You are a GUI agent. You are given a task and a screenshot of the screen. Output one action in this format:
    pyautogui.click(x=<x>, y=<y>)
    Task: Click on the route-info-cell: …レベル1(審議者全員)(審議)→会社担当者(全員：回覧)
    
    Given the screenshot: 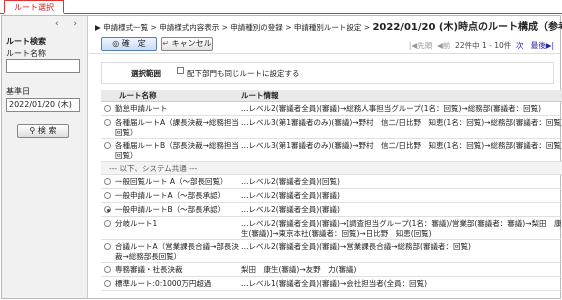 What is the action you would take?
    pyautogui.click(x=401, y=283)
    